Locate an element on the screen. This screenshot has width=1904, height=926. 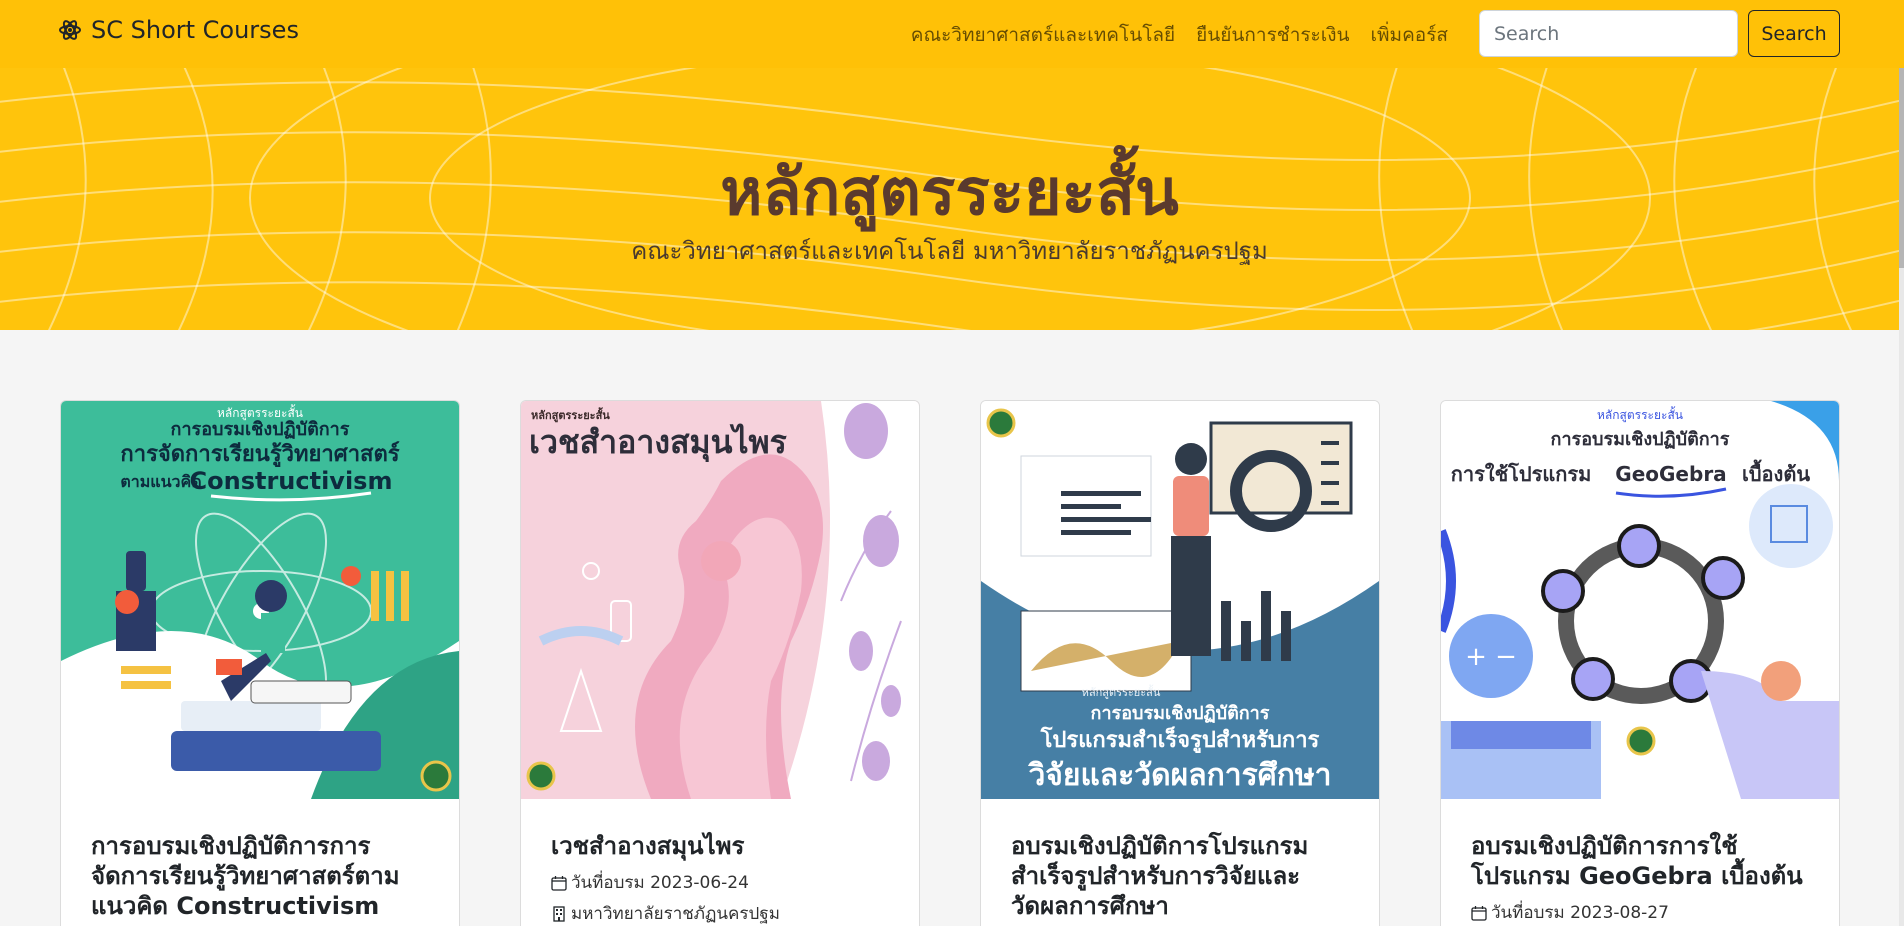
course-date: วันที่อบรม 2023-08-27 is located at coordinates (1640, 912).